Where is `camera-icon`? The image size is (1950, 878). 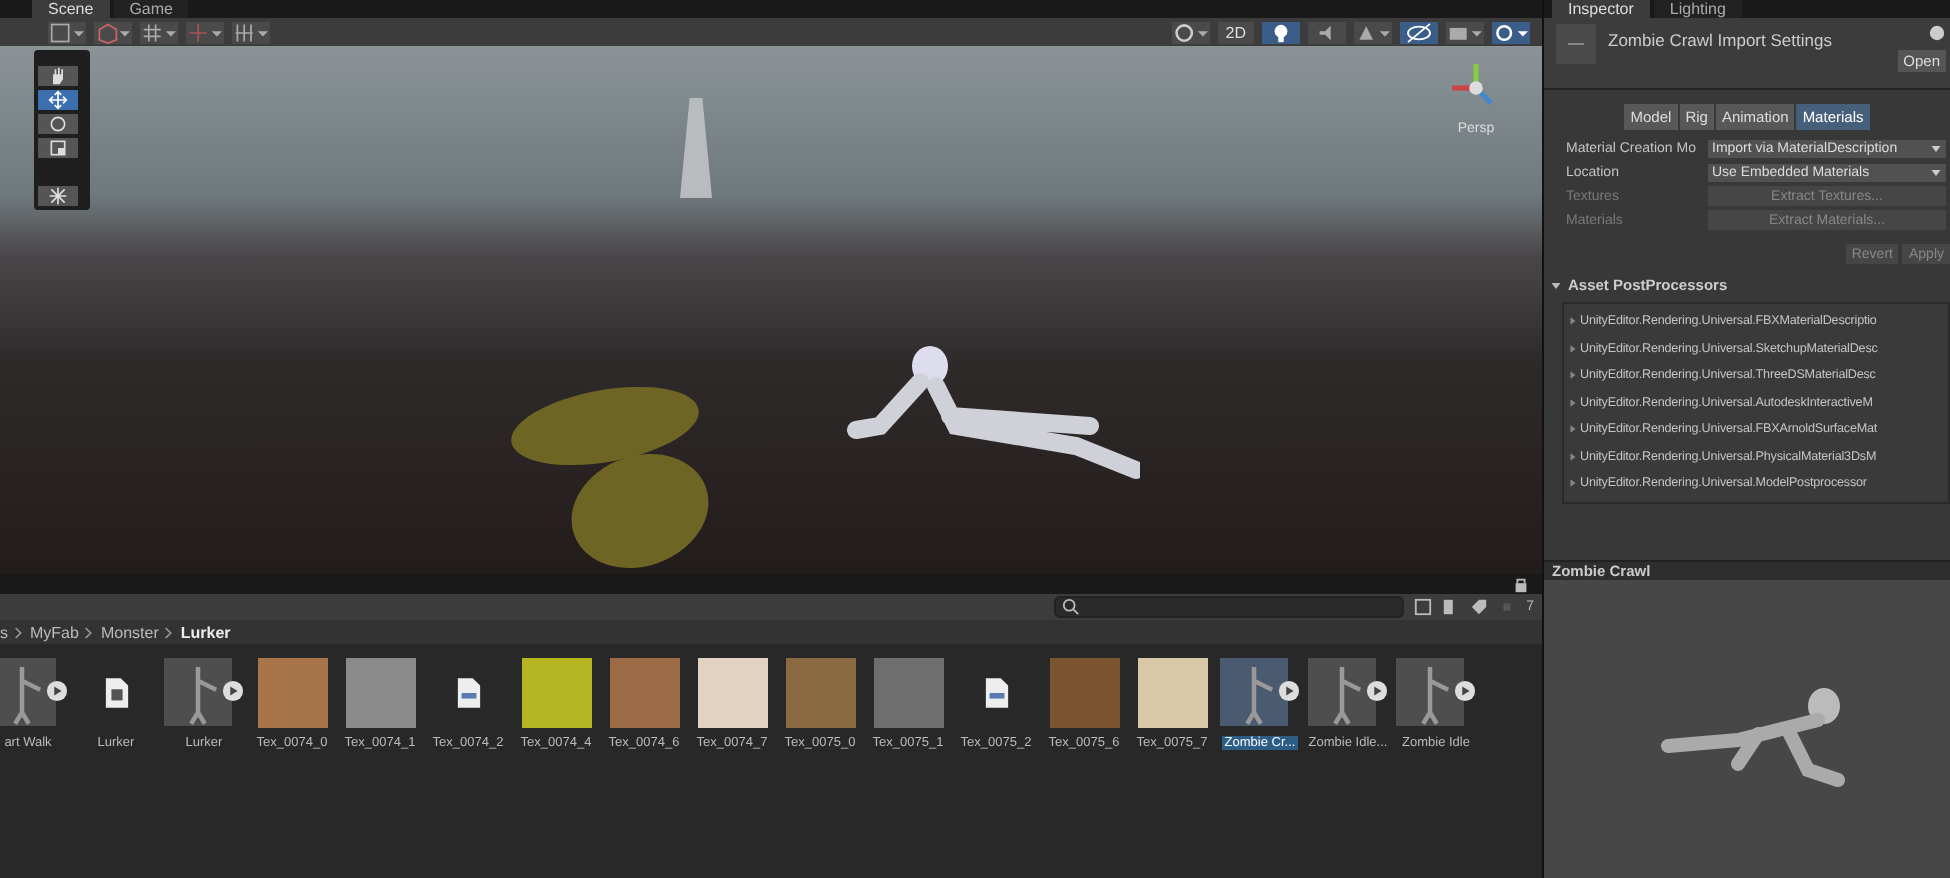 camera-icon is located at coordinates (1465, 32).